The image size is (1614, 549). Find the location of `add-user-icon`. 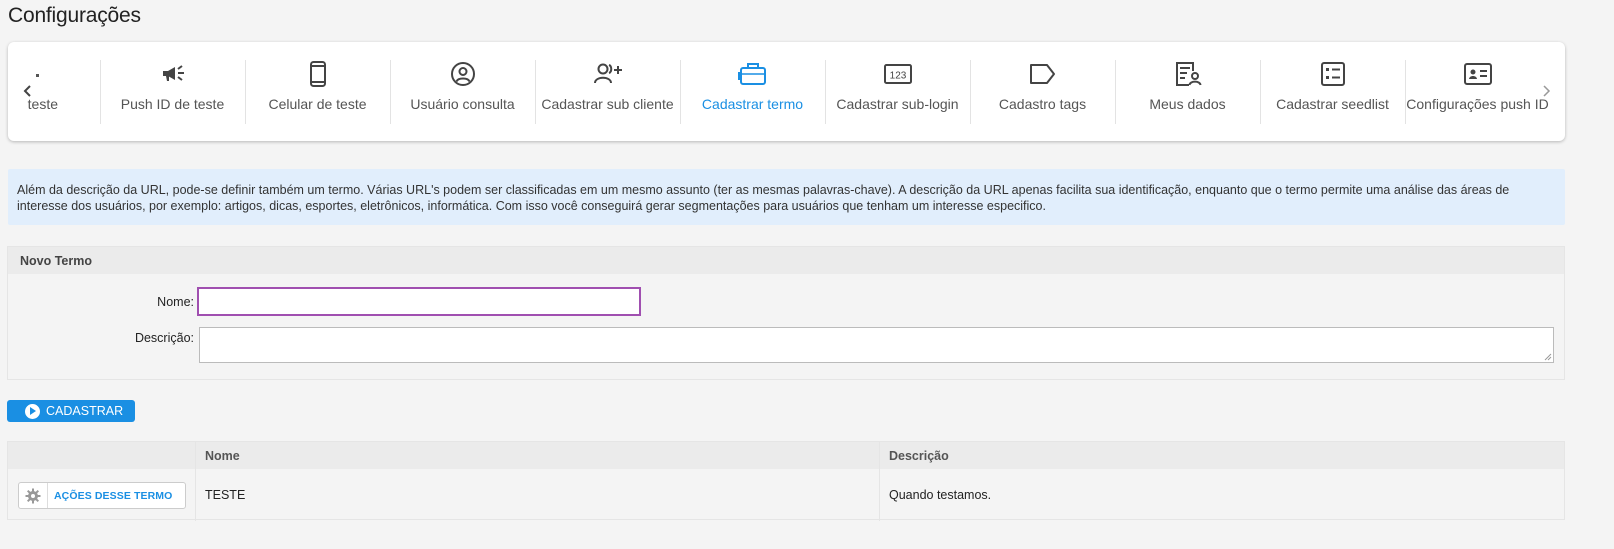

add-user-icon is located at coordinates (607, 73).